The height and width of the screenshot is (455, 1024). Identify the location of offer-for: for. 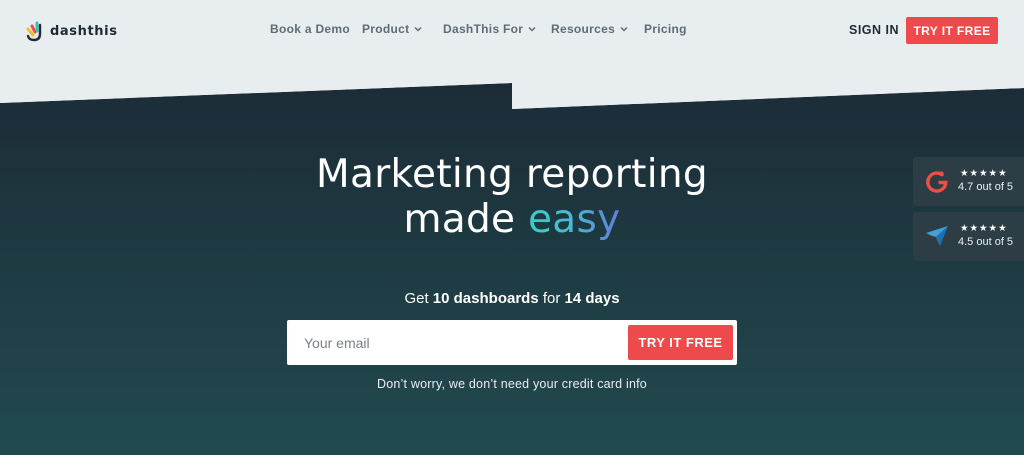
(551, 298).